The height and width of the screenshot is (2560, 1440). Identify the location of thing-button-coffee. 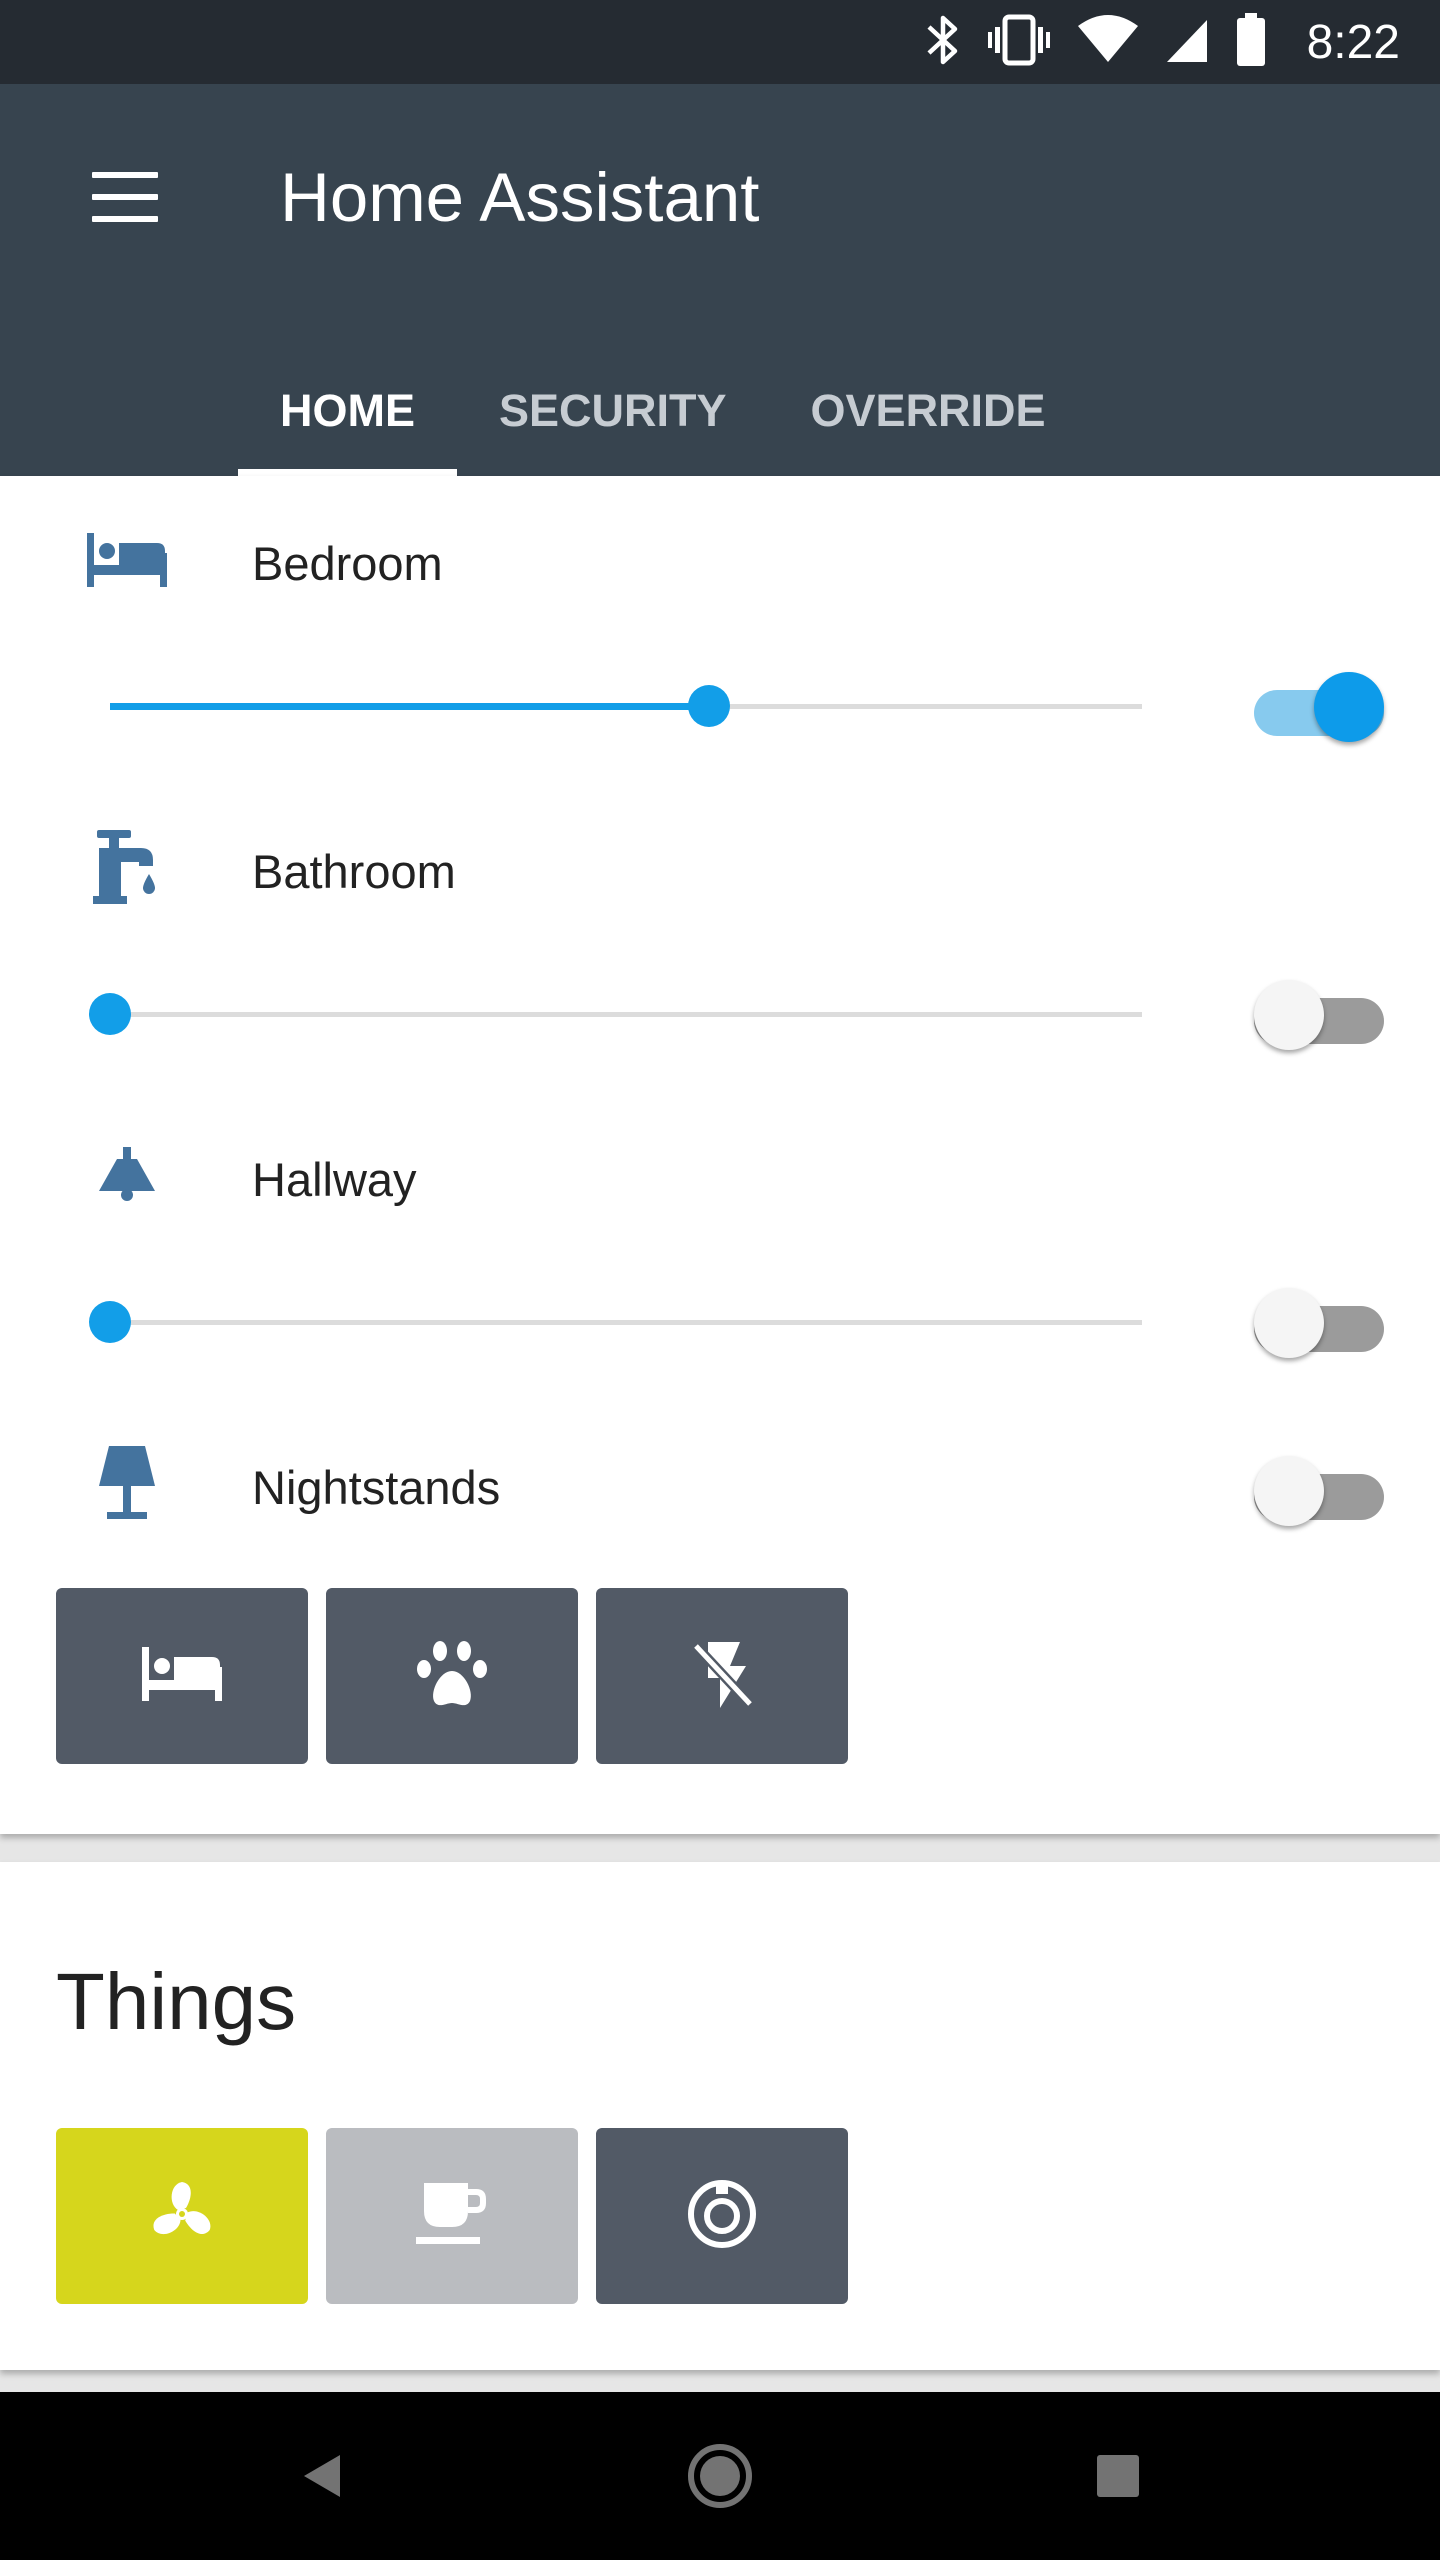
(452, 2216).